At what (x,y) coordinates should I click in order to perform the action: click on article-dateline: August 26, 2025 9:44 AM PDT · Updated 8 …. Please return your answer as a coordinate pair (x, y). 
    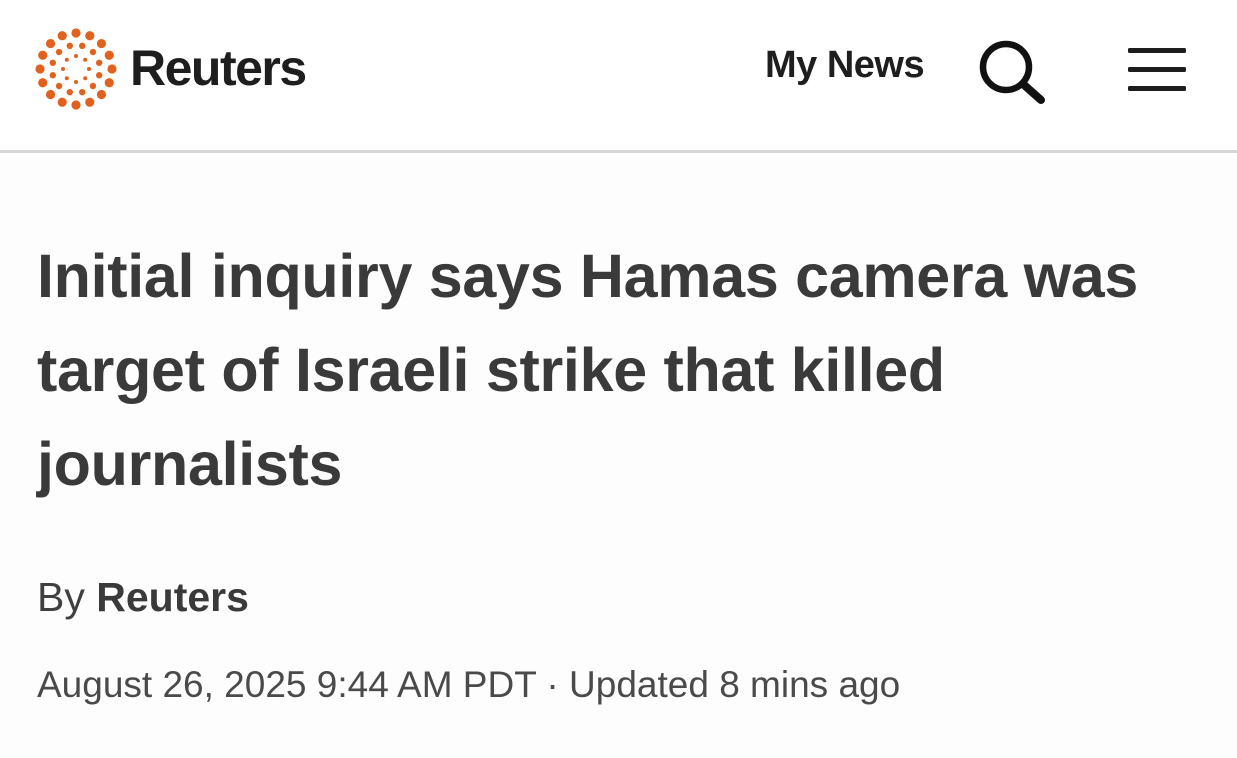
    Looking at the image, I should click on (468, 685).